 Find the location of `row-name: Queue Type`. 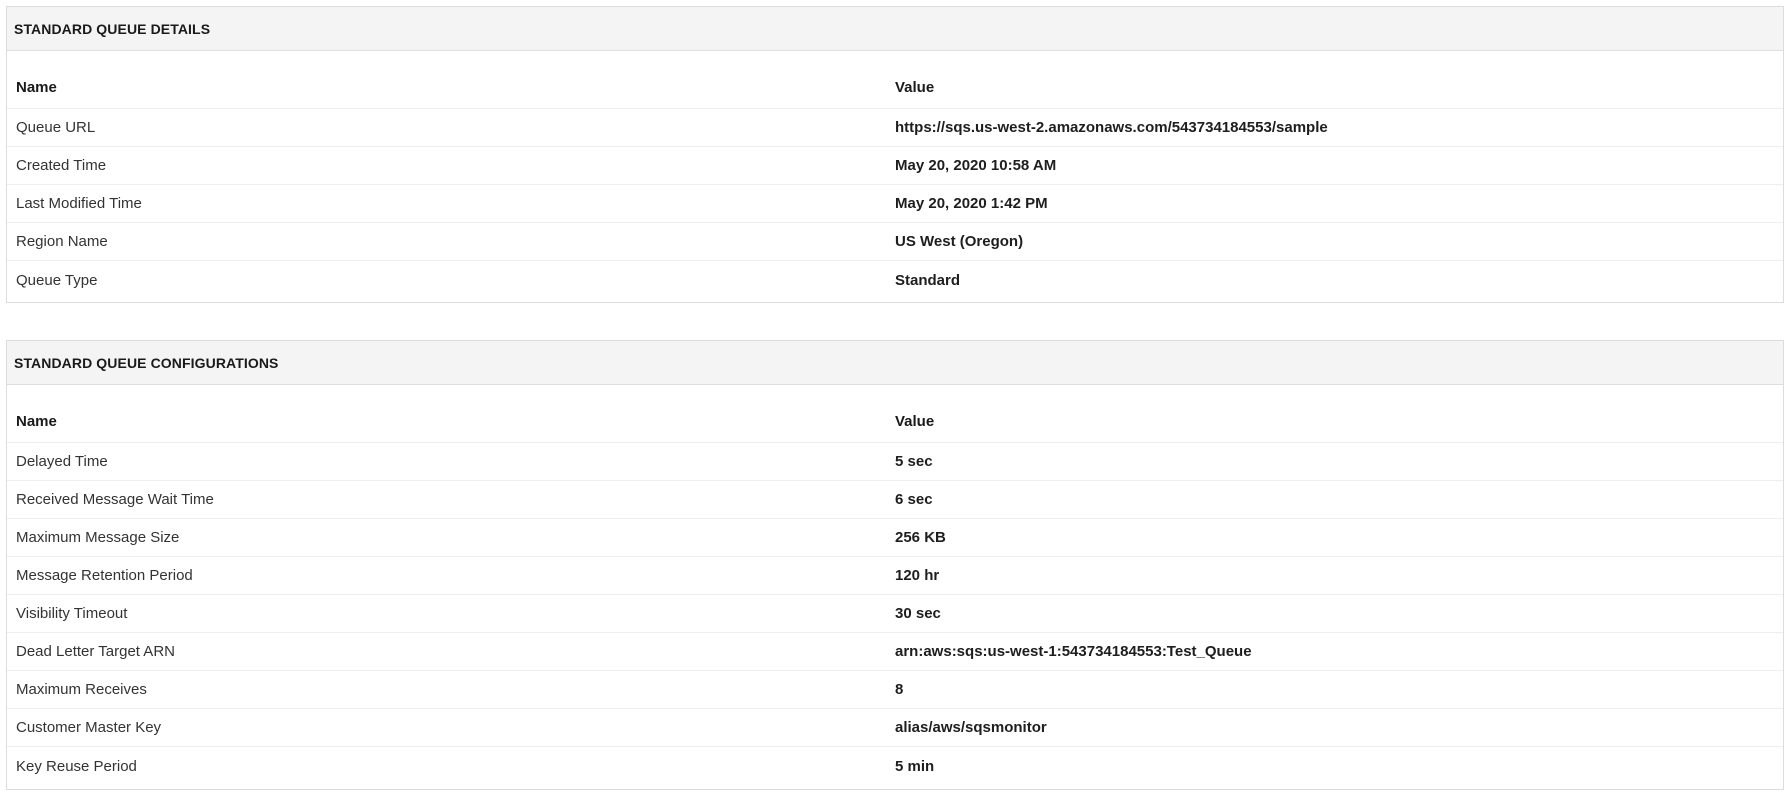

row-name: Queue Type is located at coordinates (57, 280).